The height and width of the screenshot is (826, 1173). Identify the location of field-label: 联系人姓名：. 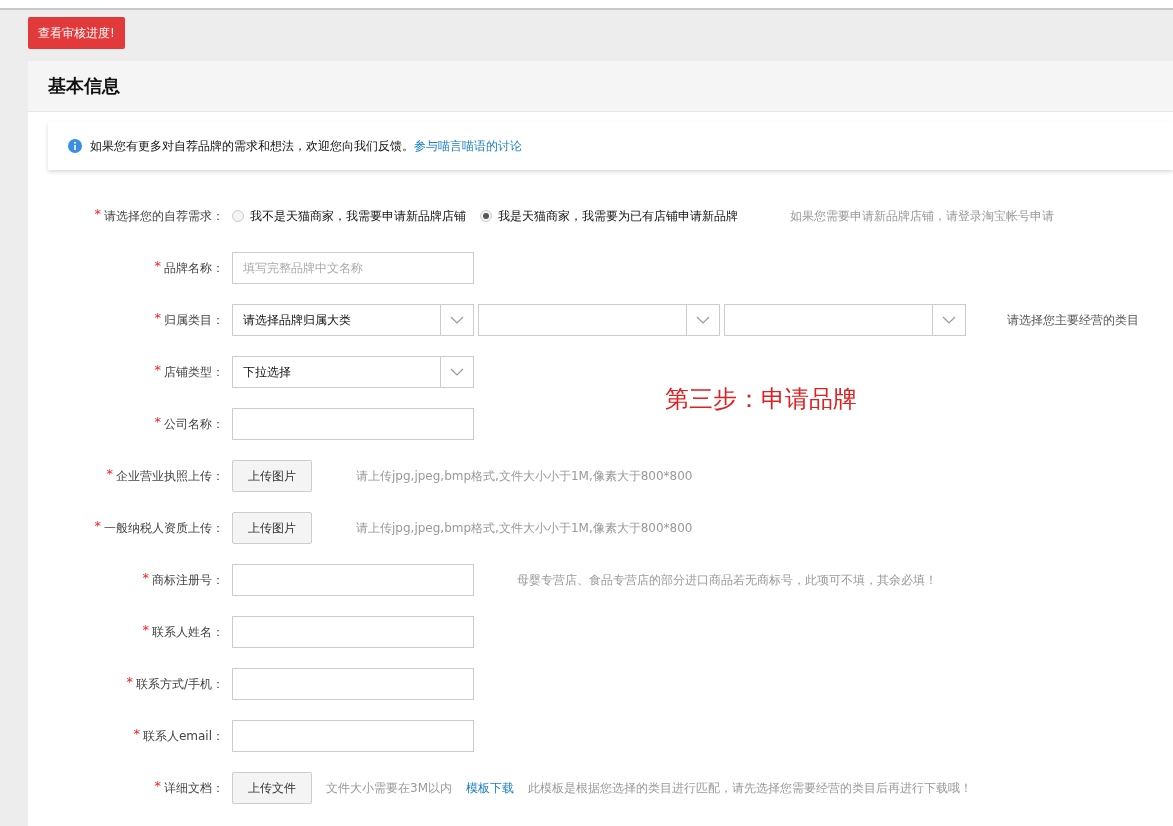
(188, 632).